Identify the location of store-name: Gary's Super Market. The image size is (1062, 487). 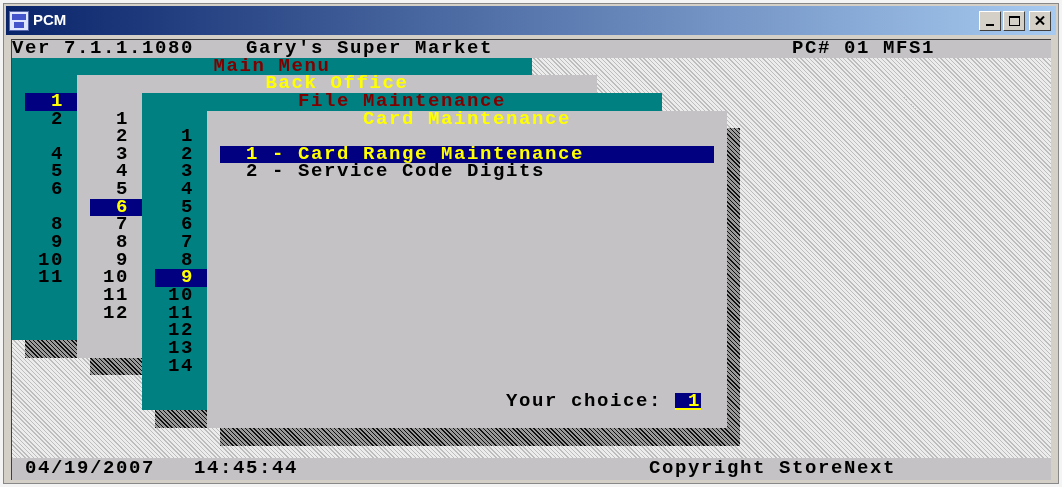
(370, 49).